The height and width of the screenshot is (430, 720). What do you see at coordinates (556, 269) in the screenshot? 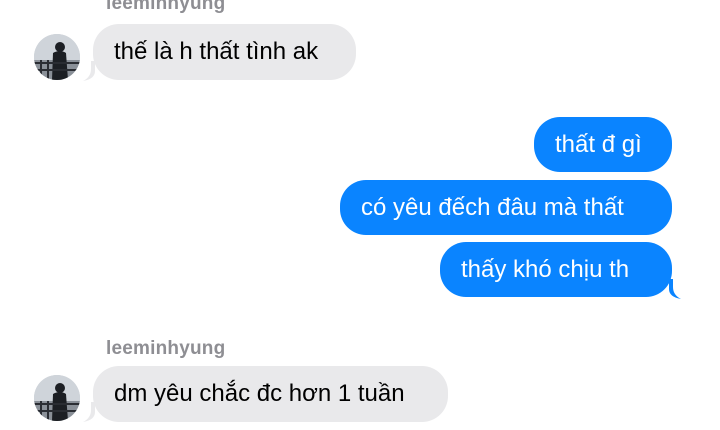
I see `message-bubble-outgoing: thấy khó chịu th` at bounding box center [556, 269].